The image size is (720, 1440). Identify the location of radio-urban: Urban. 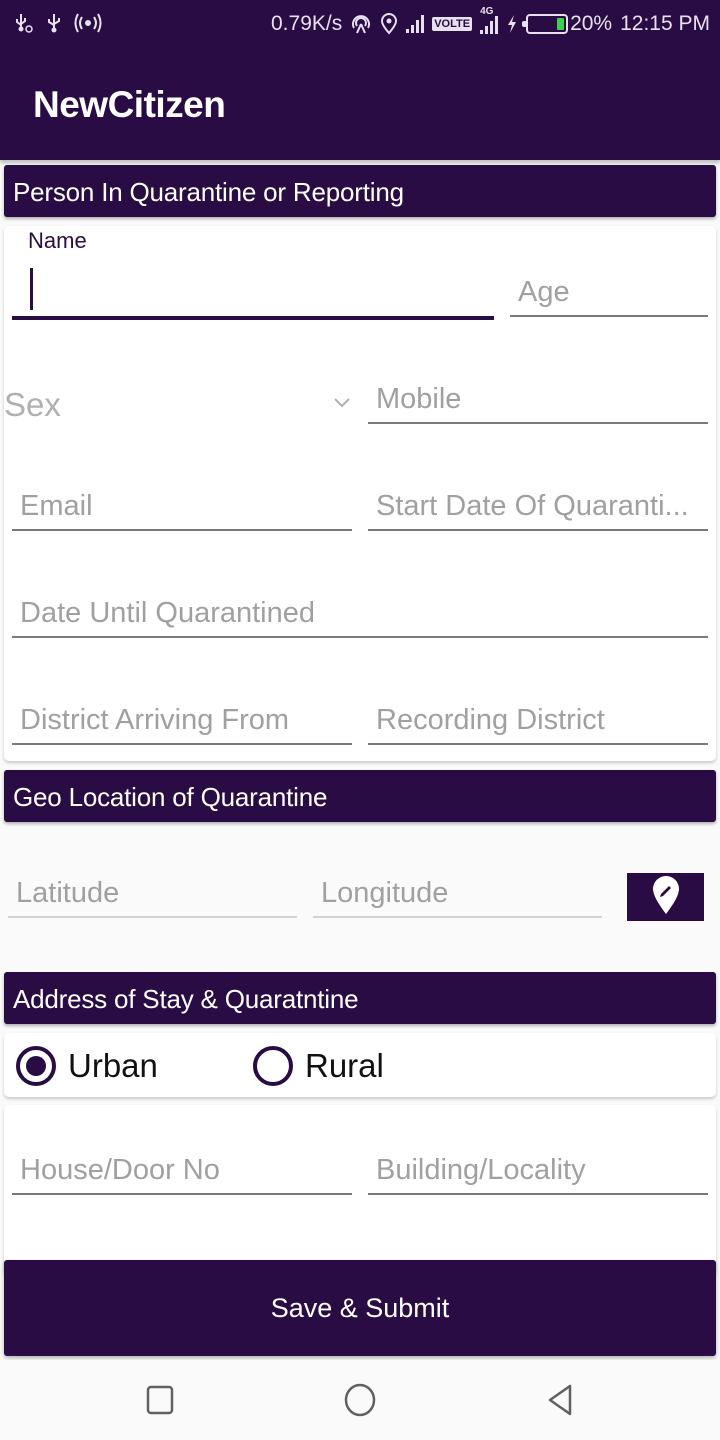
(87, 1066).